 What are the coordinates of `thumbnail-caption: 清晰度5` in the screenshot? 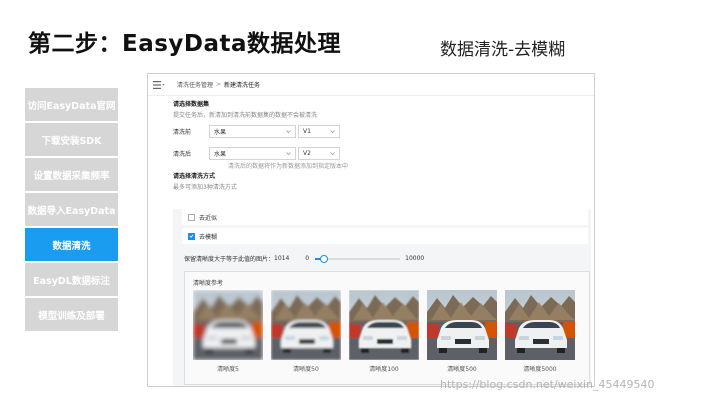 It's located at (228, 369).